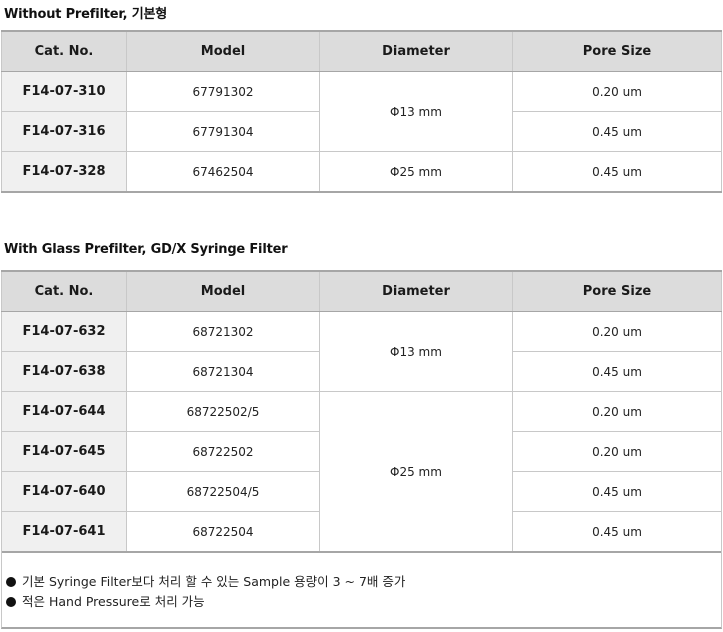  What do you see at coordinates (223, 411) in the screenshot?
I see `model-cell: 68722502/5` at bounding box center [223, 411].